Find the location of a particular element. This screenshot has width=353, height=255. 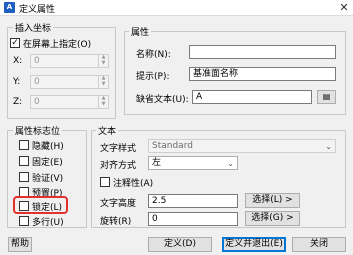

z-spinner-icon: ▲ ▼ is located at coordinates (103, 102).